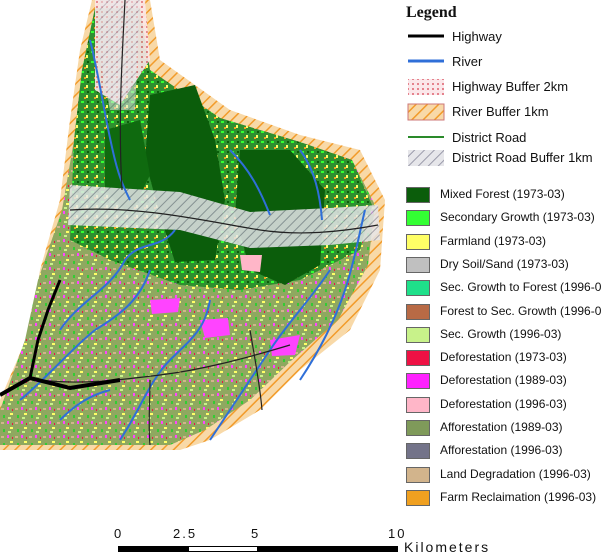  Describe the element at coordinates (467, 61) in the screenshot. I see `legend-label: River` at that location.